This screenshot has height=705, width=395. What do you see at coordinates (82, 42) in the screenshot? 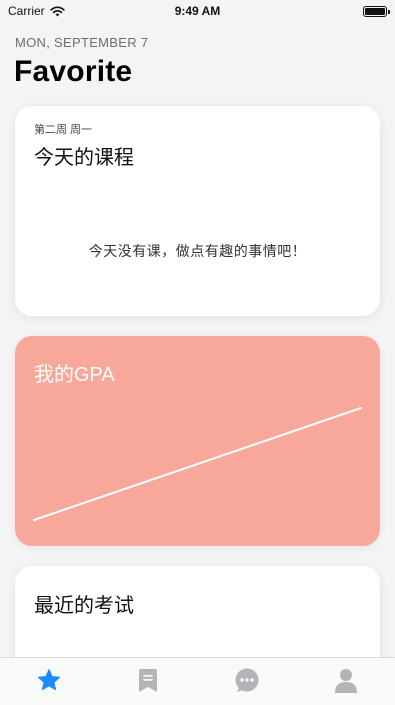
I see `date-label: MON, SEPTEMBER 7` at bounding box center [82, 42].